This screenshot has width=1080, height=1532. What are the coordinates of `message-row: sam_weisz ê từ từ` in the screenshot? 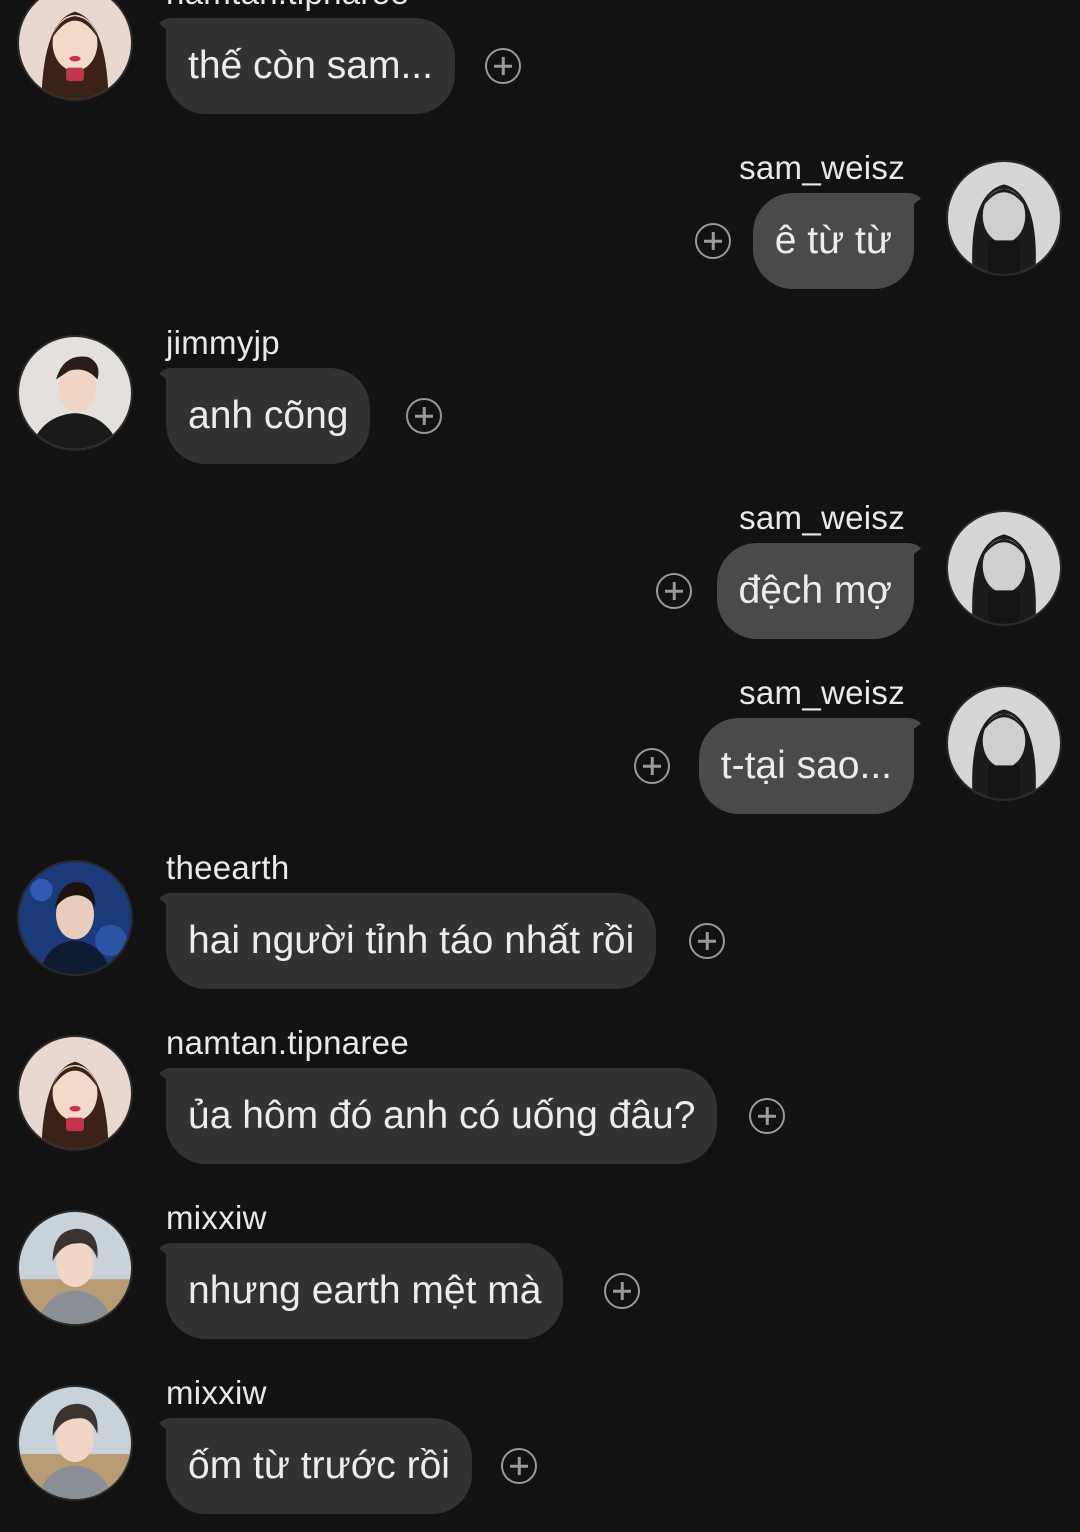 It's located at (540, 219).